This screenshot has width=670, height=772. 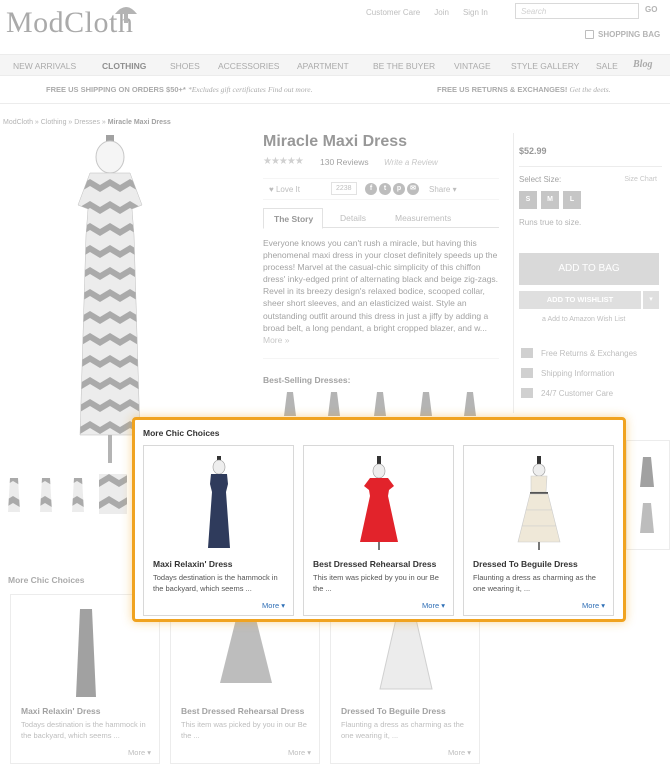 What do you see at coordinates (65, 494) in the screenshot?
I see `thumbnail-strip` at bounding box center [65, 494].